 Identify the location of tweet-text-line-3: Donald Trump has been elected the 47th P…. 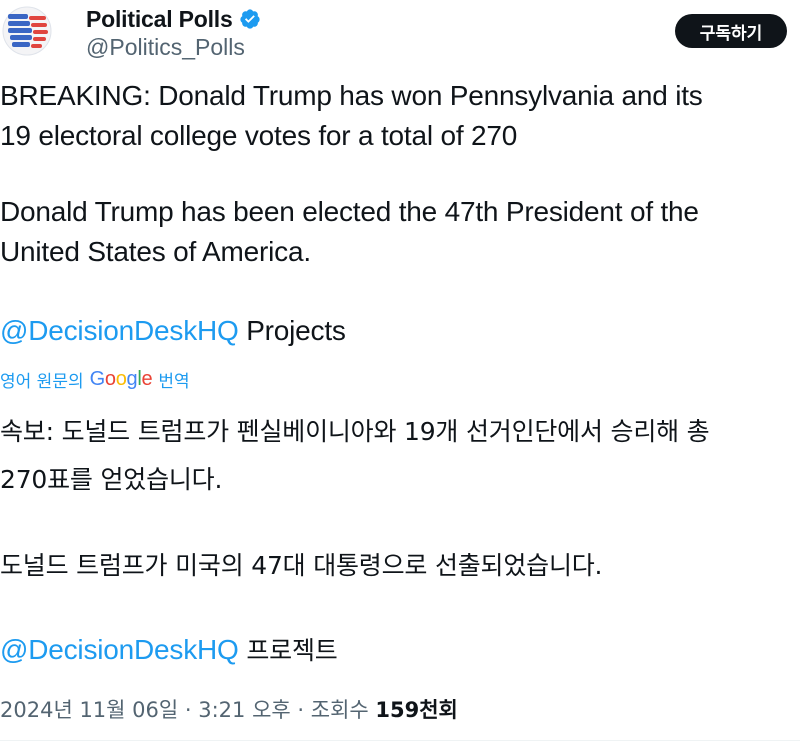
(349, 211).